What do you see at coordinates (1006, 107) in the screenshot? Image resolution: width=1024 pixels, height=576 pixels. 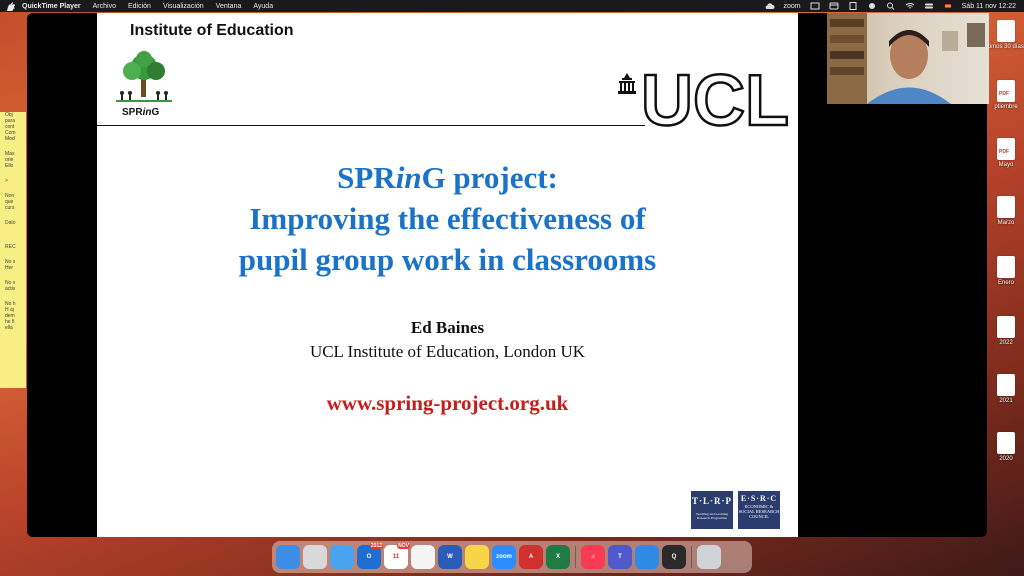 I see `desktop-item-label: ptiembre` at bounding box center [1006, 107].